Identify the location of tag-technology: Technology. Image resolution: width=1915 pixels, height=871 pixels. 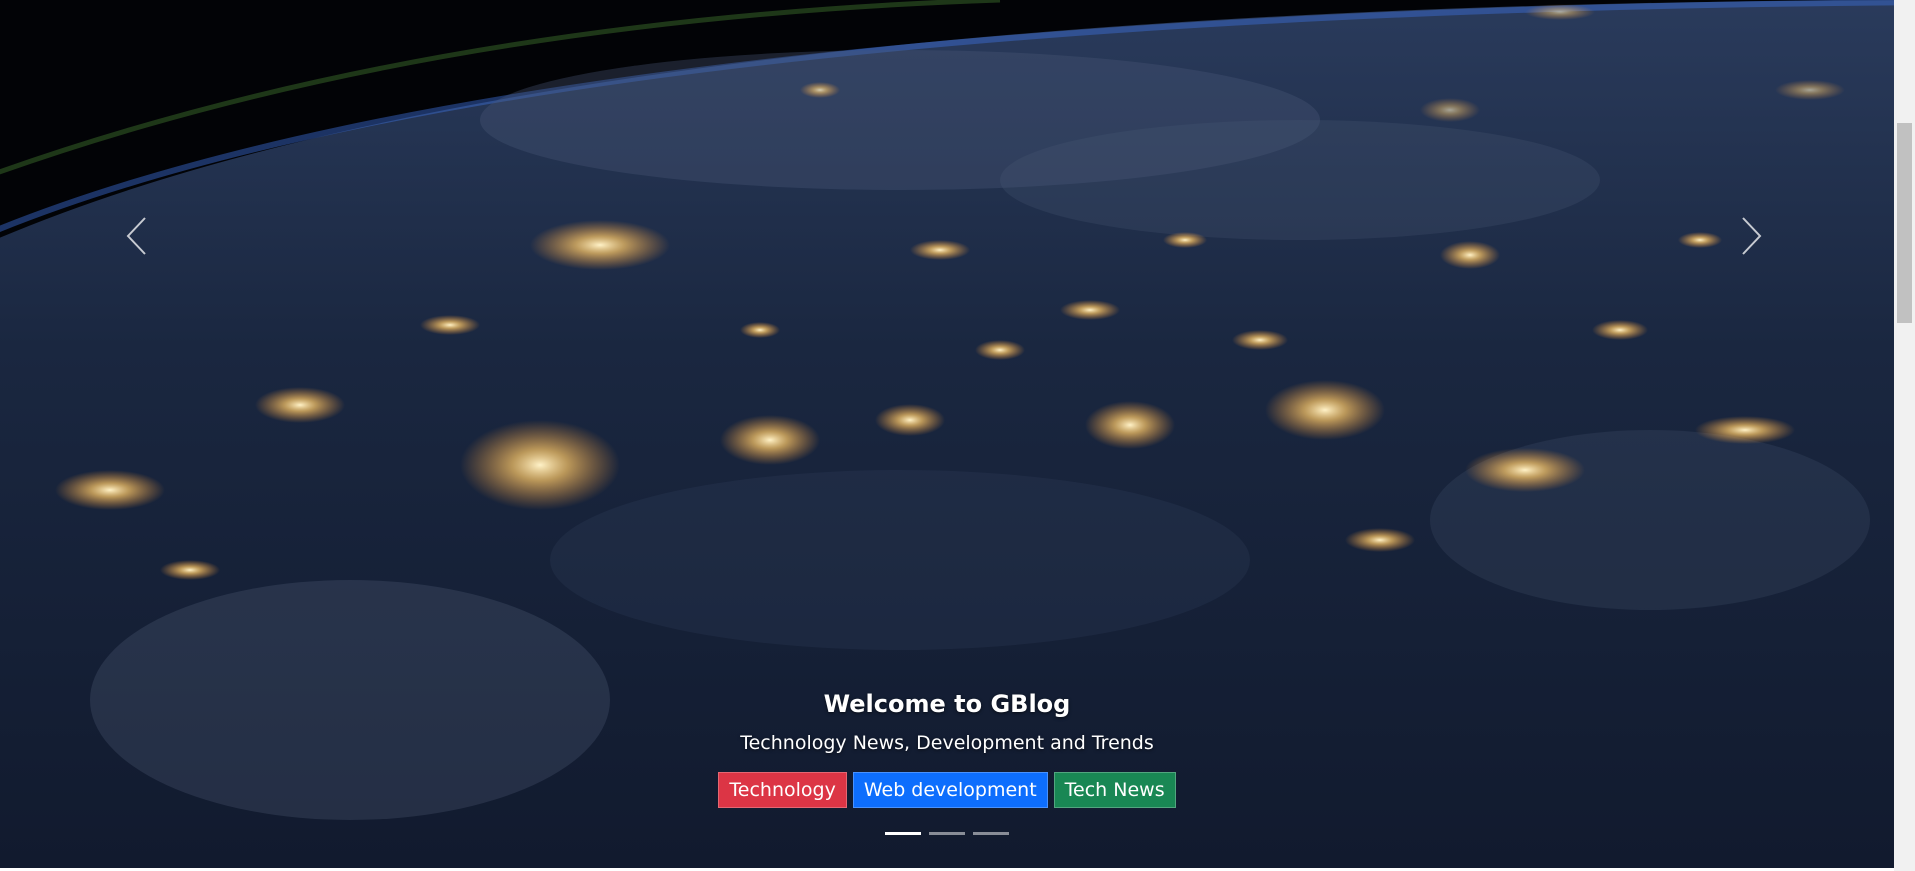
(782, 790).